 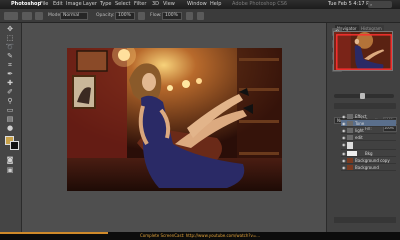 What do you see at coordinates (10, 119) in the screenshot?
I see `gradient-tool-icon: ▤` at bounding box center [10, 119].